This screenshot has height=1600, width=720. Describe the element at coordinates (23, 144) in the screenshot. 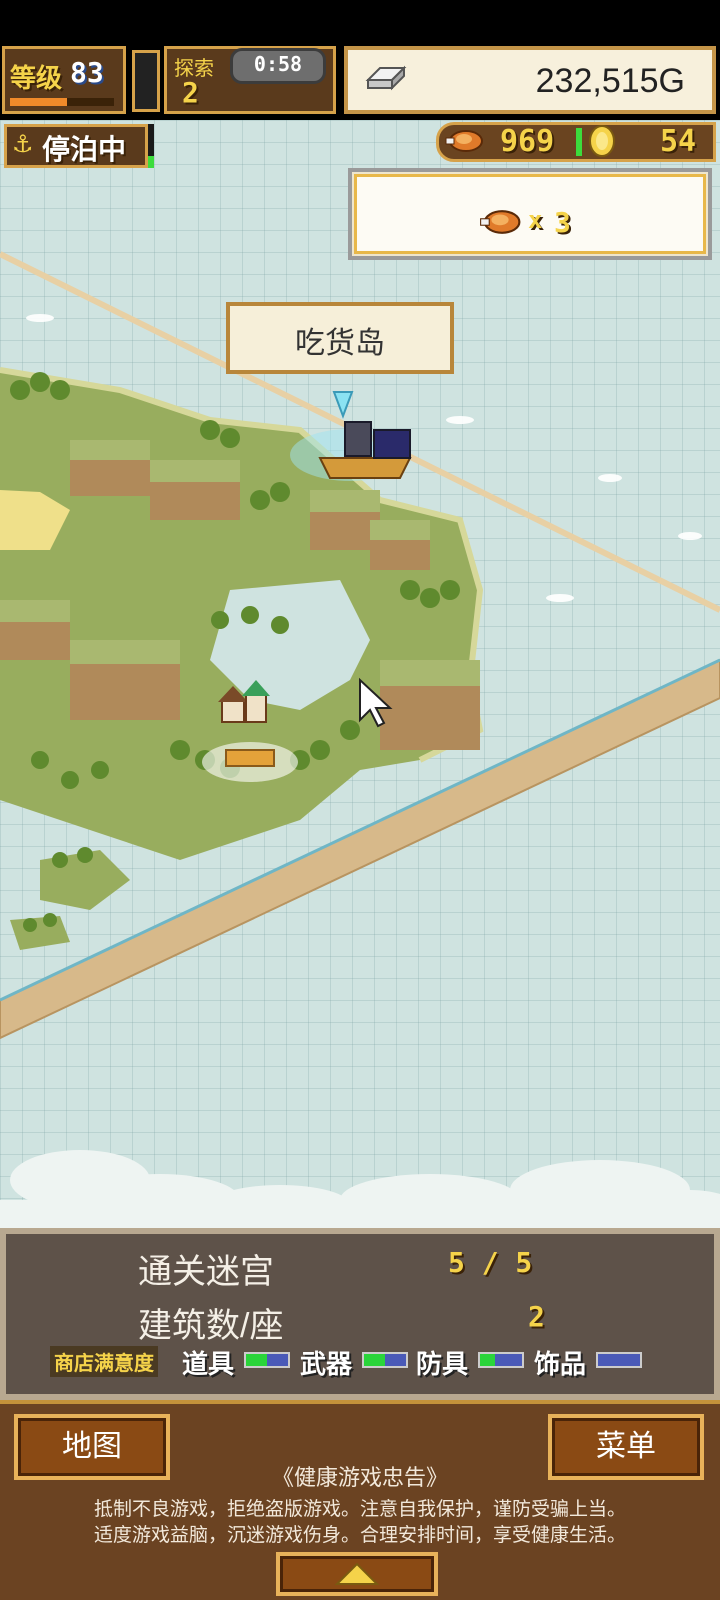

I see `anchor-icon: ⚓` at that location.